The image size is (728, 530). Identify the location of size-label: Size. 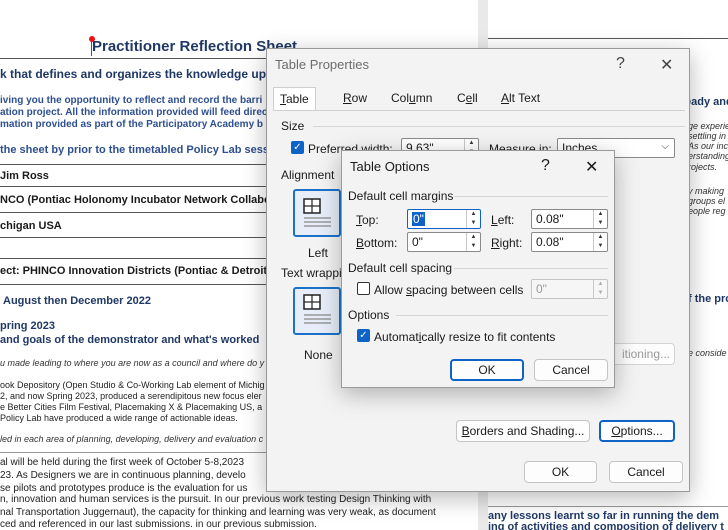
(293, 126).